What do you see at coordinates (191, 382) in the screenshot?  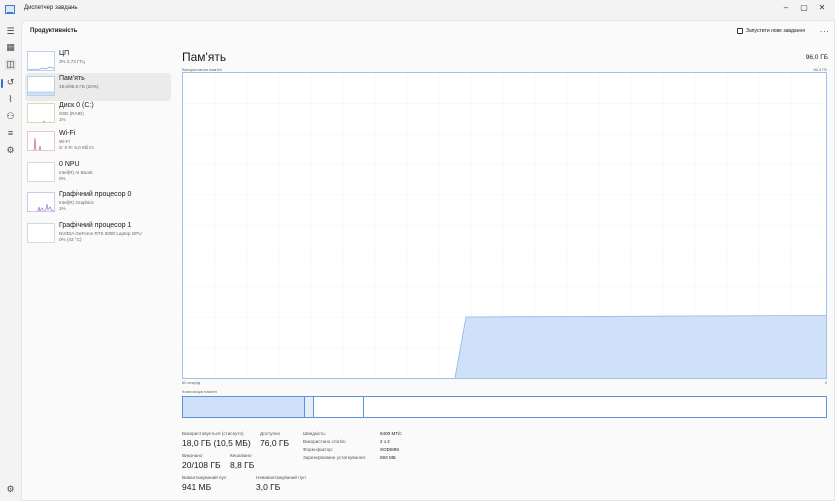 I see `graph-axis-left: 60 секунд` at bounding box center [191, 382].